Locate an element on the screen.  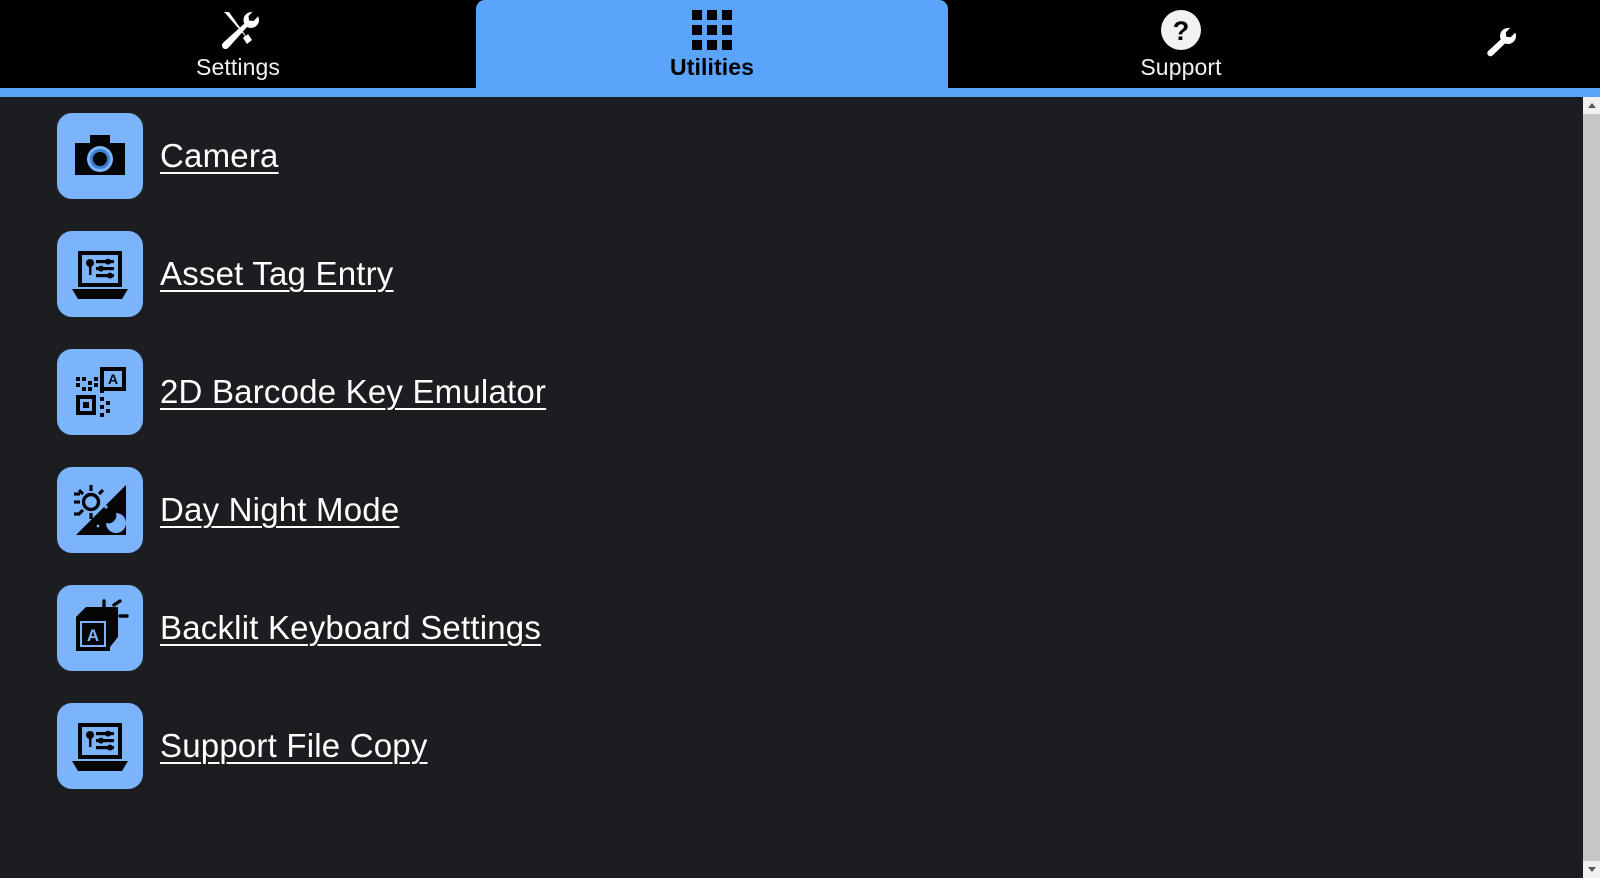
scroll-down-arrow is located at coordinates (1591, 869).